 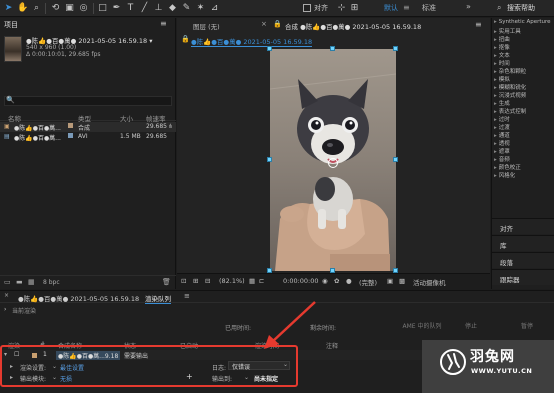 I want to click on timecode: 0:00:00:00, so click(x=301, y=281).